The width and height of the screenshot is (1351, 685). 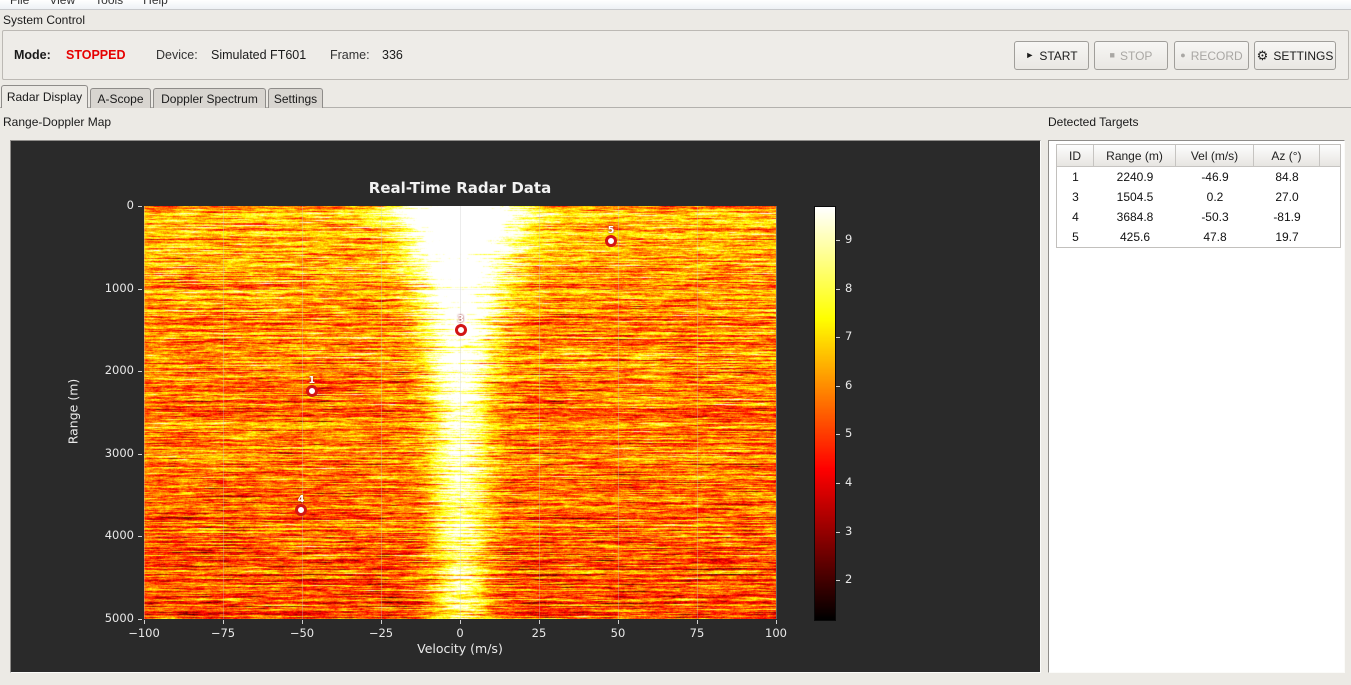 What do you see at coordinates (96, 55) in the screenshot?
I see `mode-value: STOPPED` at bounding box center [96, 55].